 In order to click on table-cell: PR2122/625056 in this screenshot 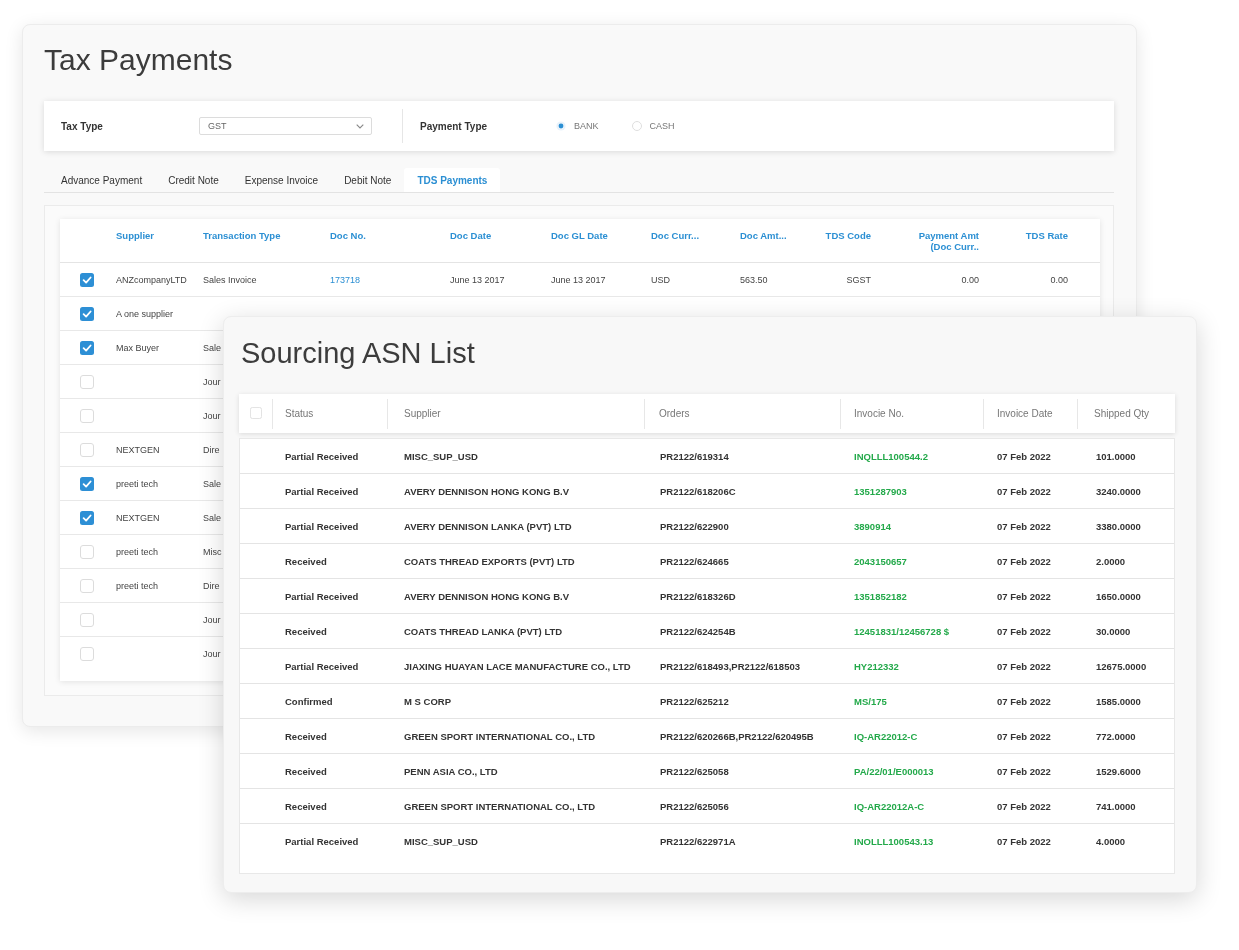, I will do `click(694, 806)`.